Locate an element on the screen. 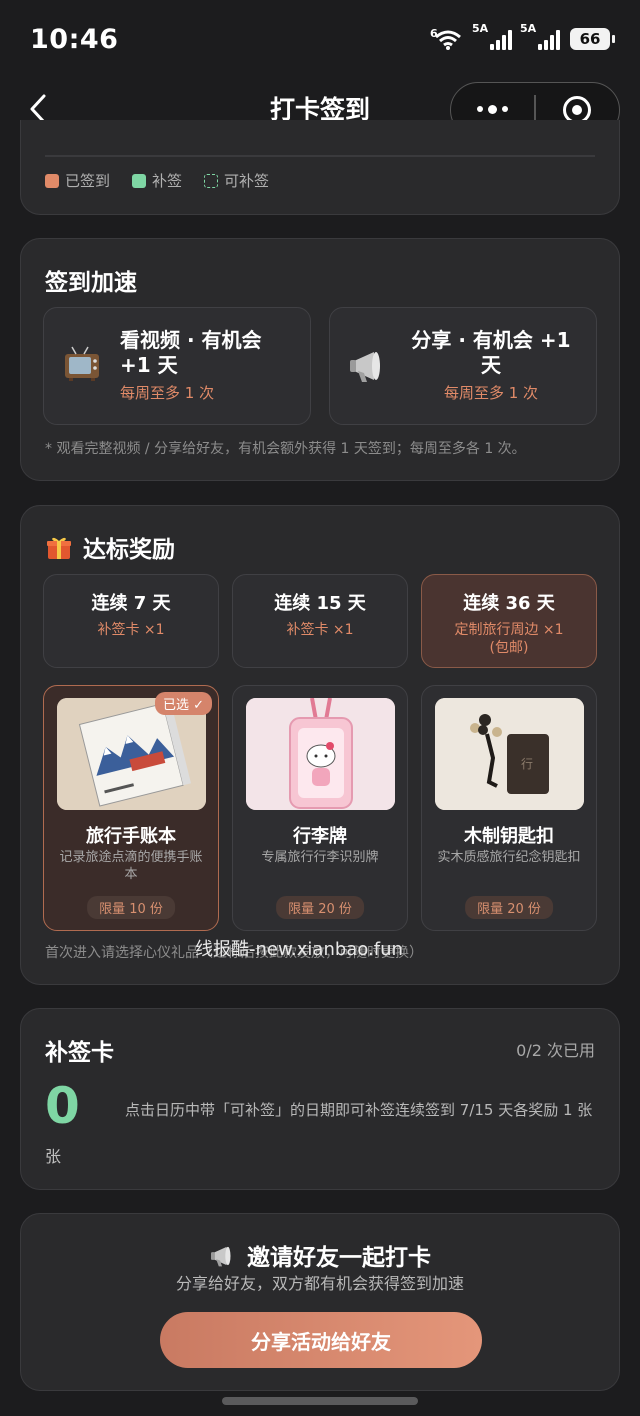 Image resolution: width=640 pixels, height=1416 pixels. makeup-description: 点击日历中带「可补签」的日期即可补签连续签到 7/15 天各奖励 1 张 is located at coordinates (359, 1110).